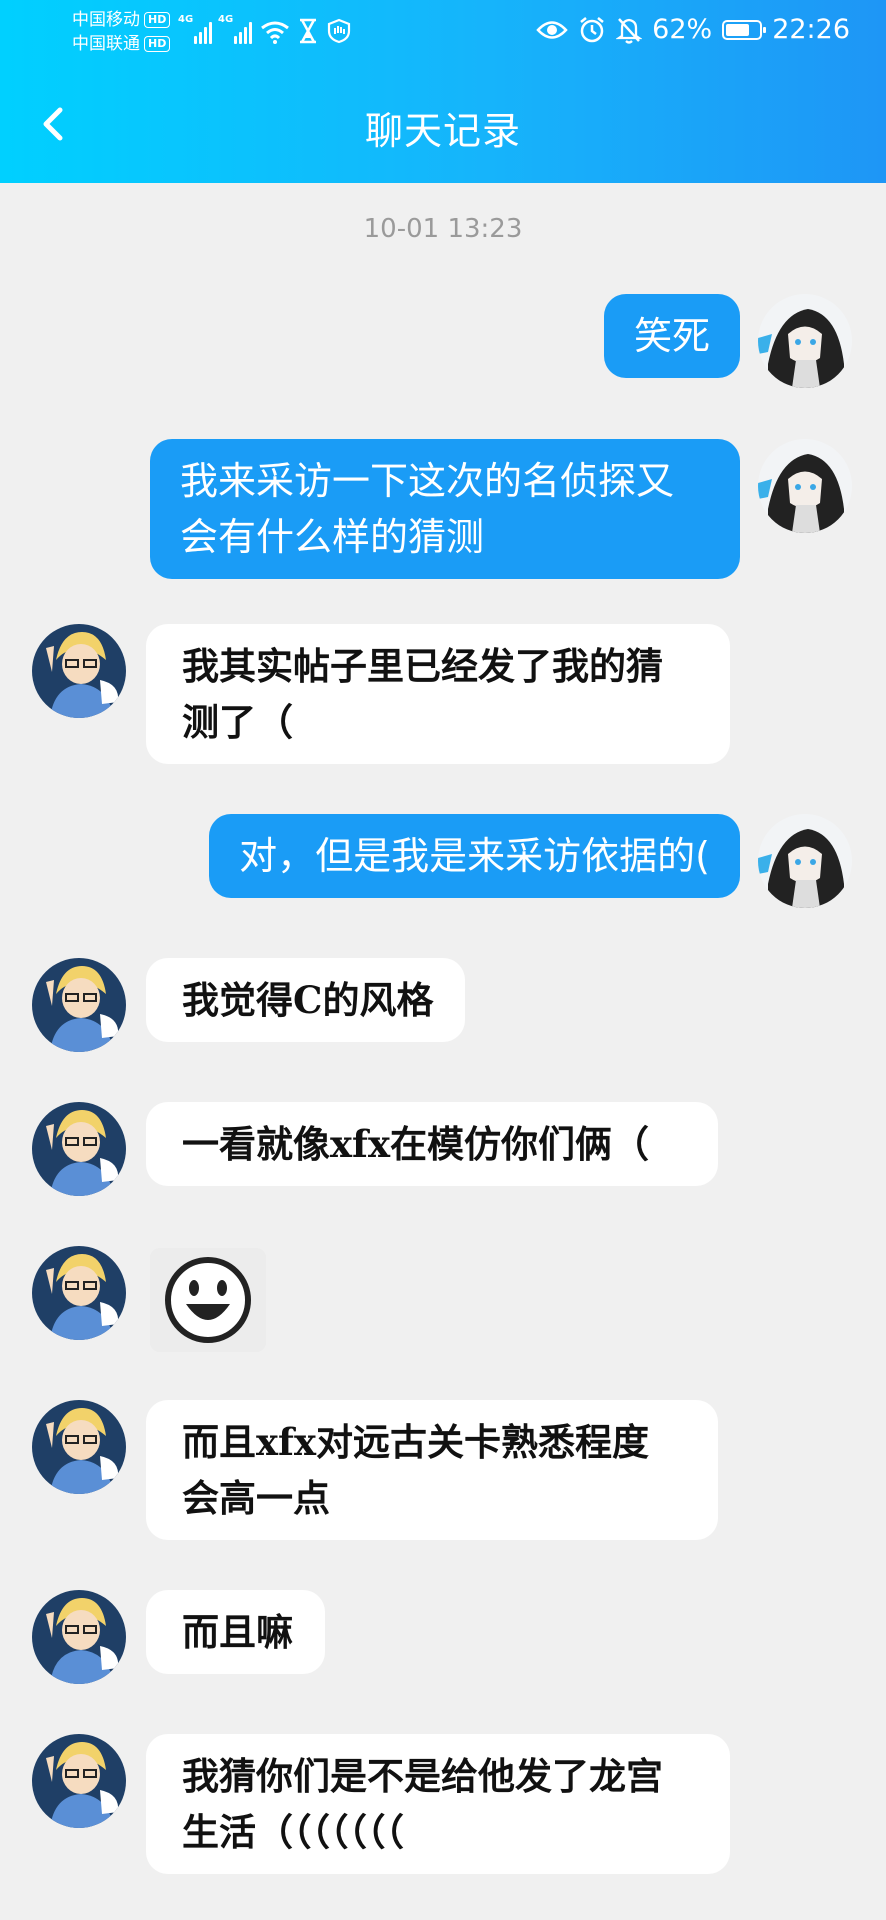 The image size is (886, 1920). I want to click on chat-message-theirs: 一看就像xfx在模仿你们俩（, so click(432, 1144).